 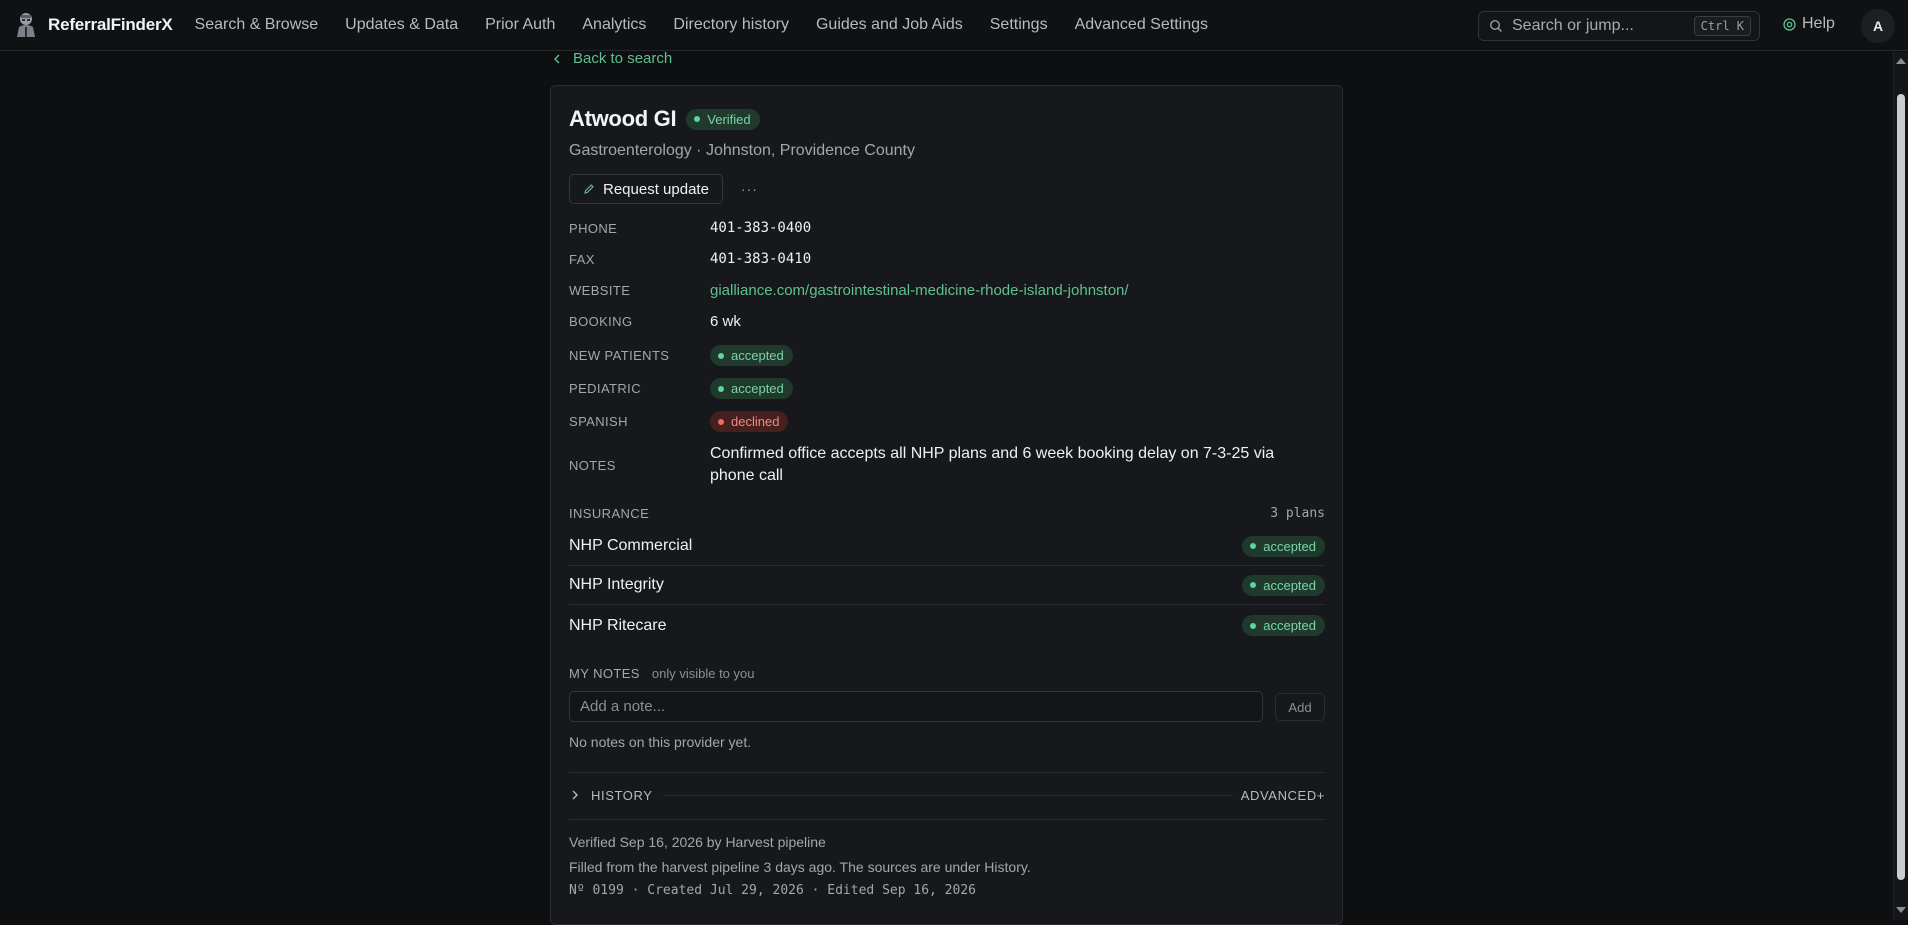 I want to click on back-to-search-link: Back to search, so click(x=612, y=58).